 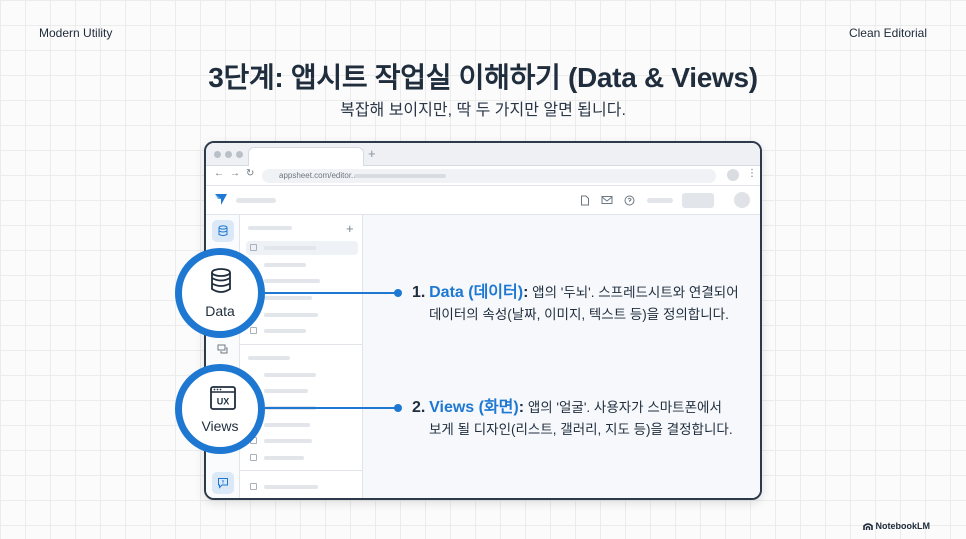 What do you see at coordinates (400, 176) in the screenshot?
I see `url-placeholder-bar` at bounding box center [400, 176].